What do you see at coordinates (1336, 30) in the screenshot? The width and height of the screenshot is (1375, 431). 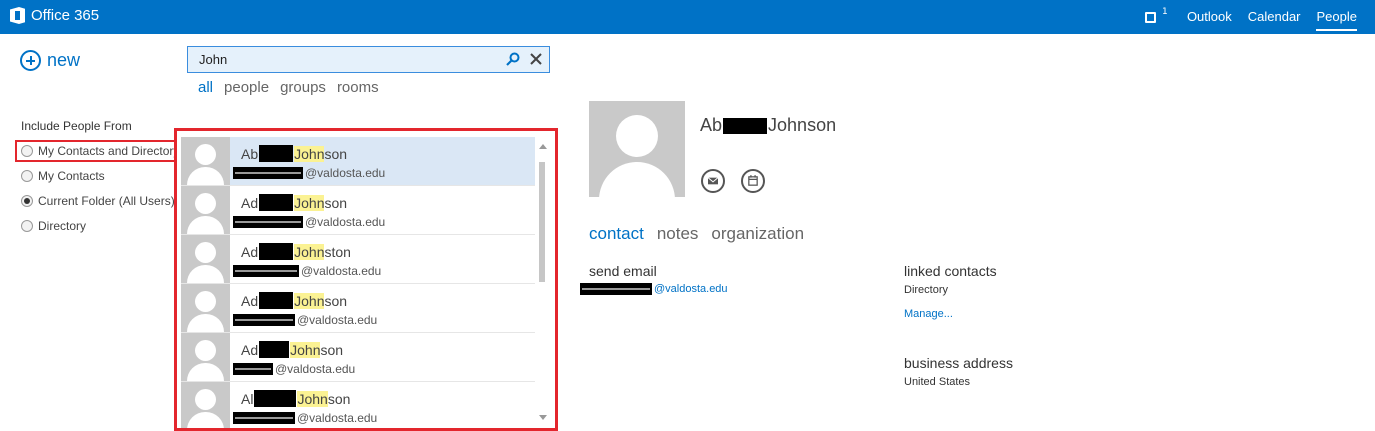 I see `nav-active-indicator` at bounding box center [1336, 30].